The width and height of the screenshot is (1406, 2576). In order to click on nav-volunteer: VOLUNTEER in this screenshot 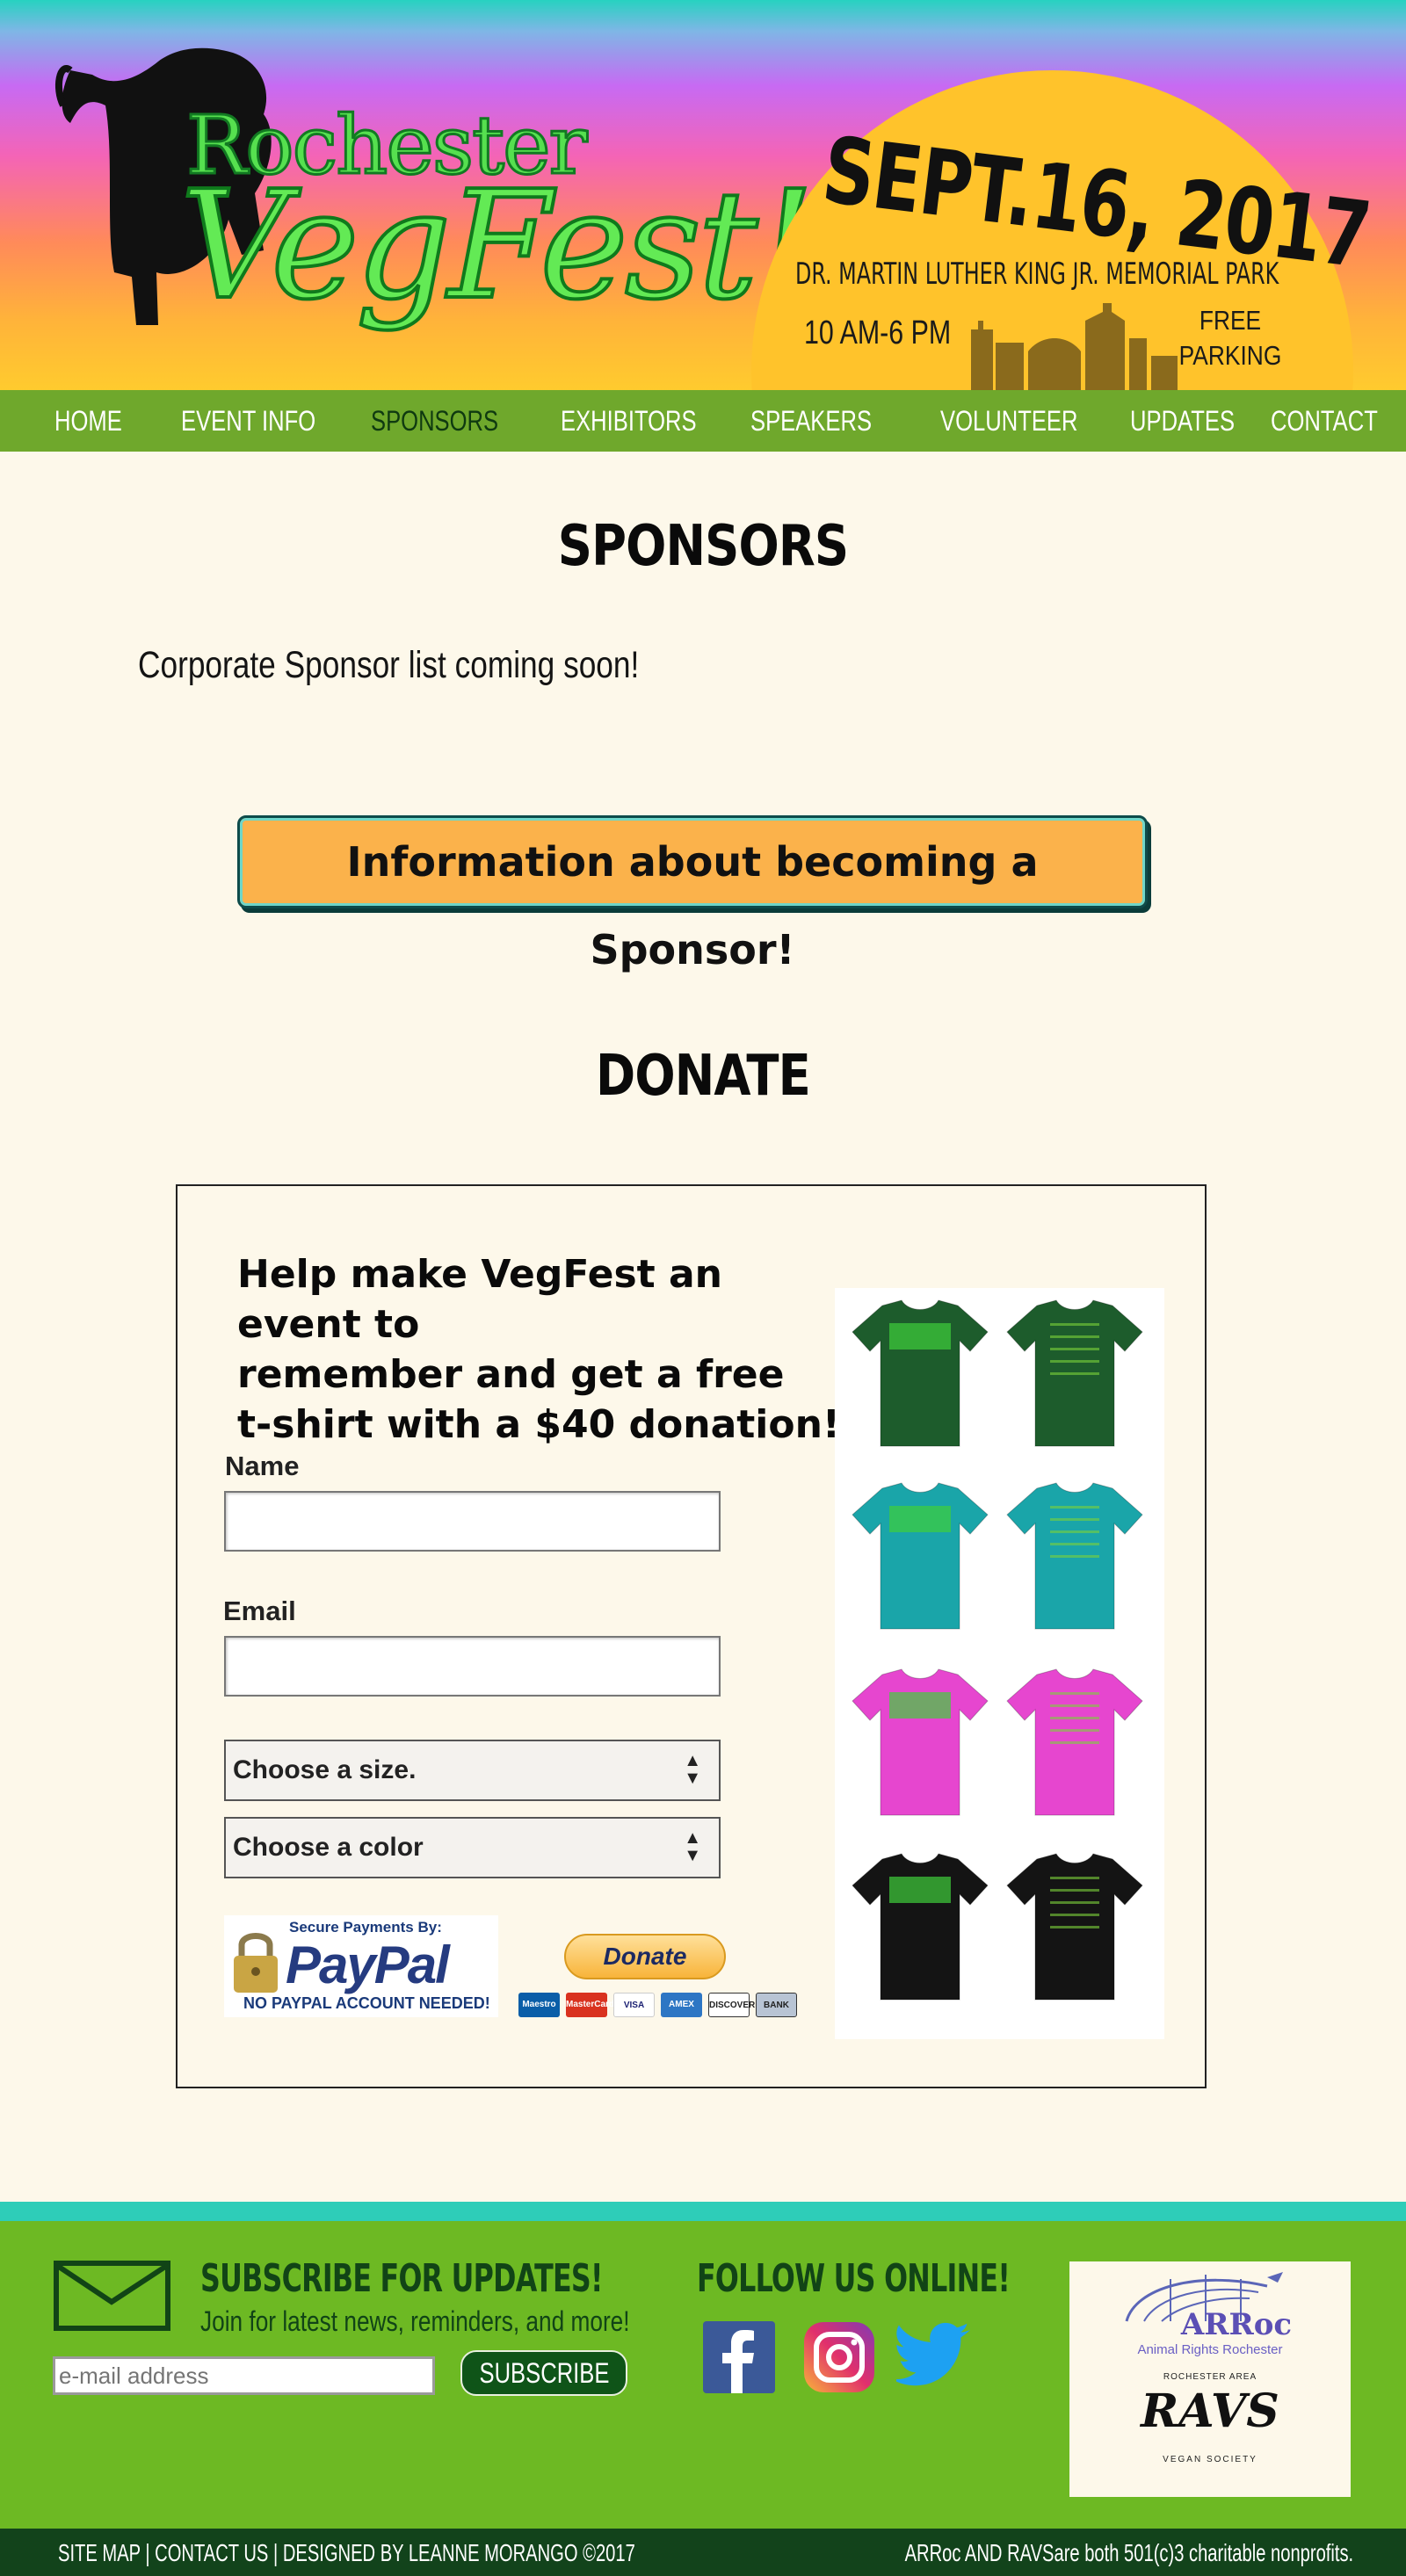, I will do `click(1009, 421)`.